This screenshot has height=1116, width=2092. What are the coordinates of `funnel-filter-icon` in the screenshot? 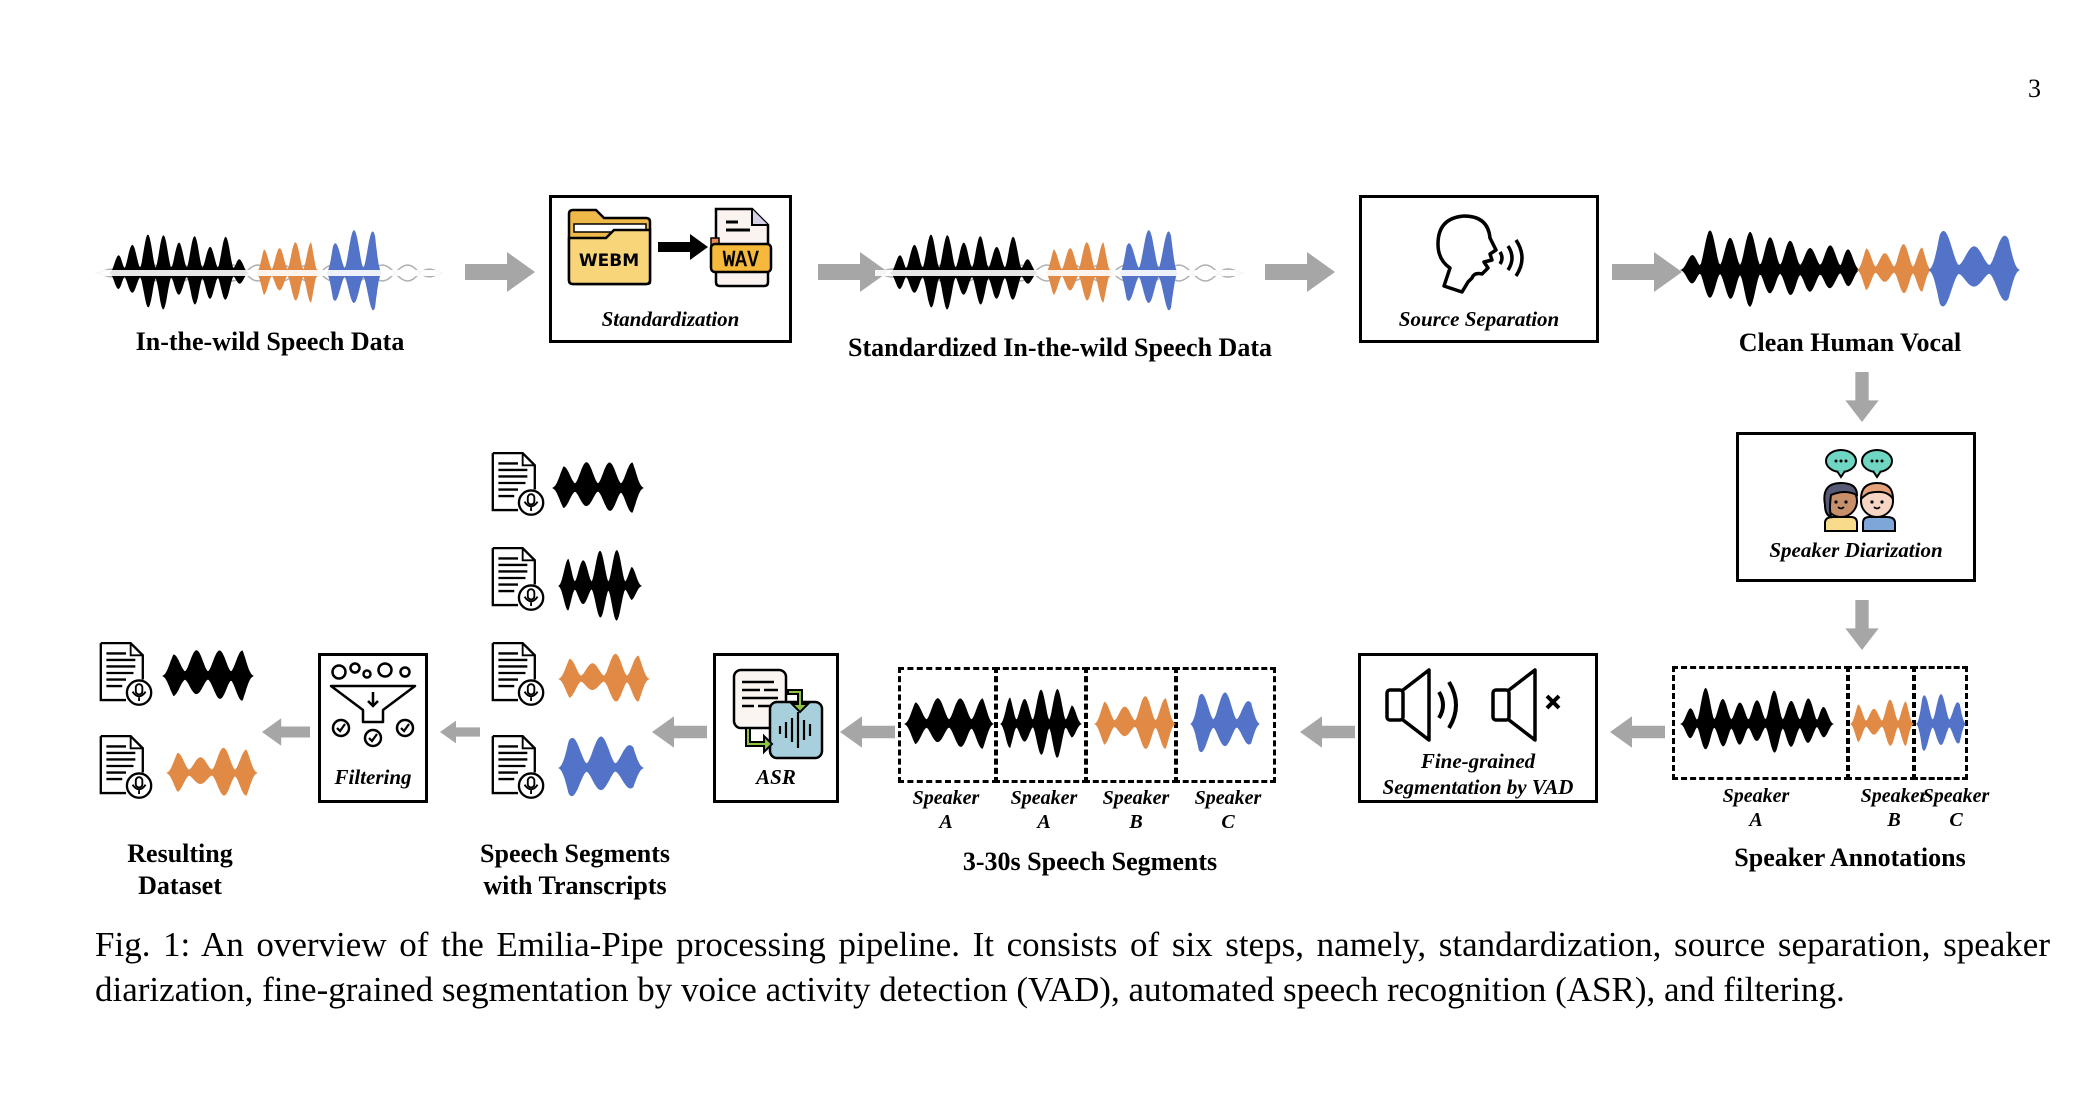 It's located at (373, 705).